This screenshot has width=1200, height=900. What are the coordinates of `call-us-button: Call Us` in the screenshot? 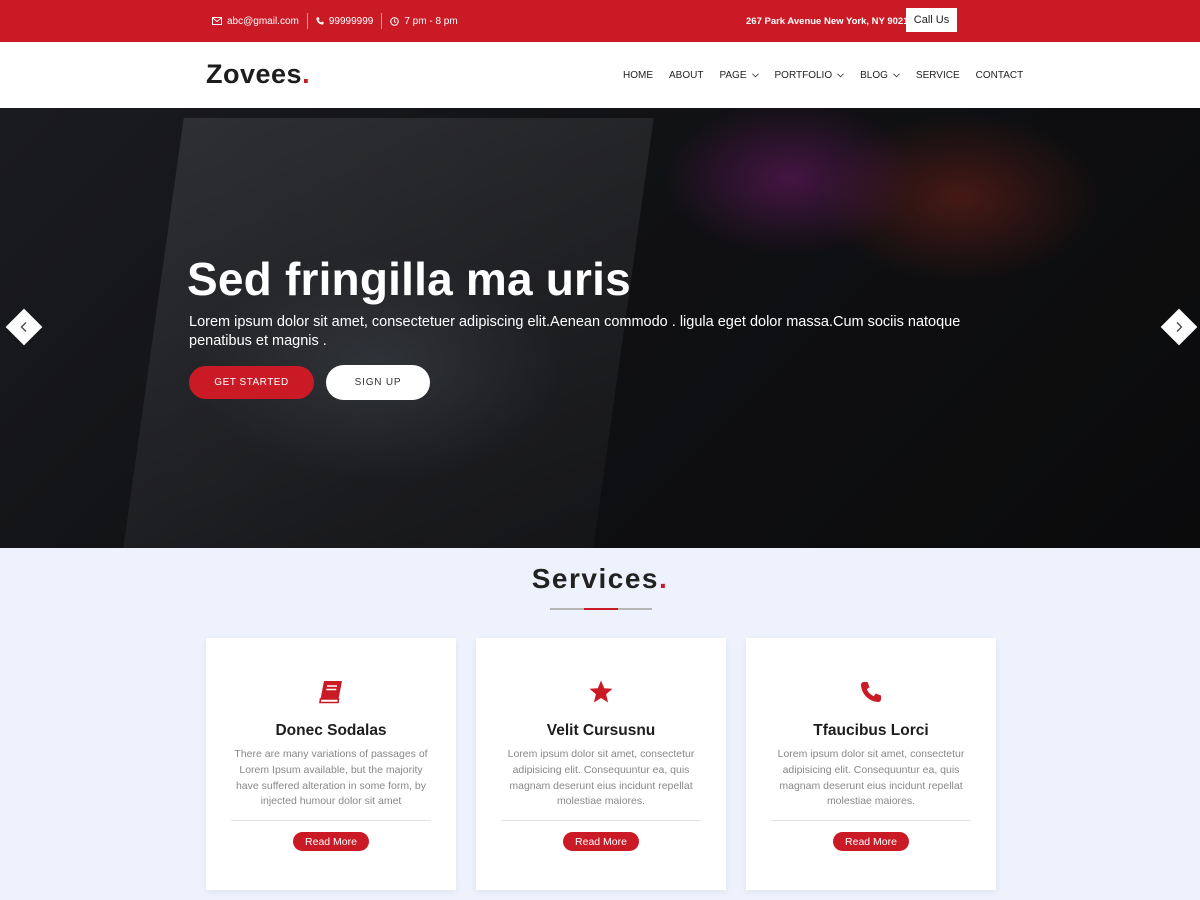 It's located at (931, 20).